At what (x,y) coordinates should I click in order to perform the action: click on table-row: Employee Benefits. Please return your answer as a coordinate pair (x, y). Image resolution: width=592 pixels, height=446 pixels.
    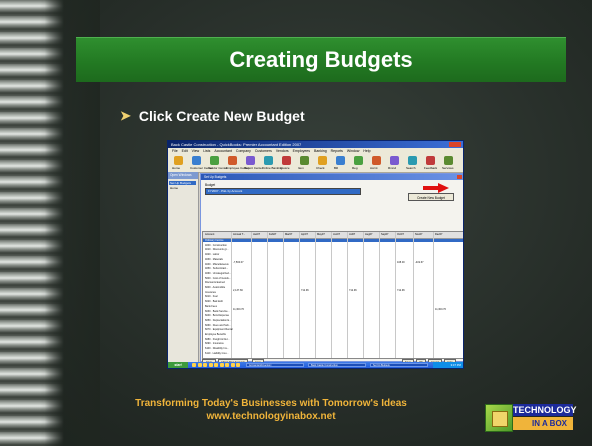
    Looking at the image, I should click on (333, 335).